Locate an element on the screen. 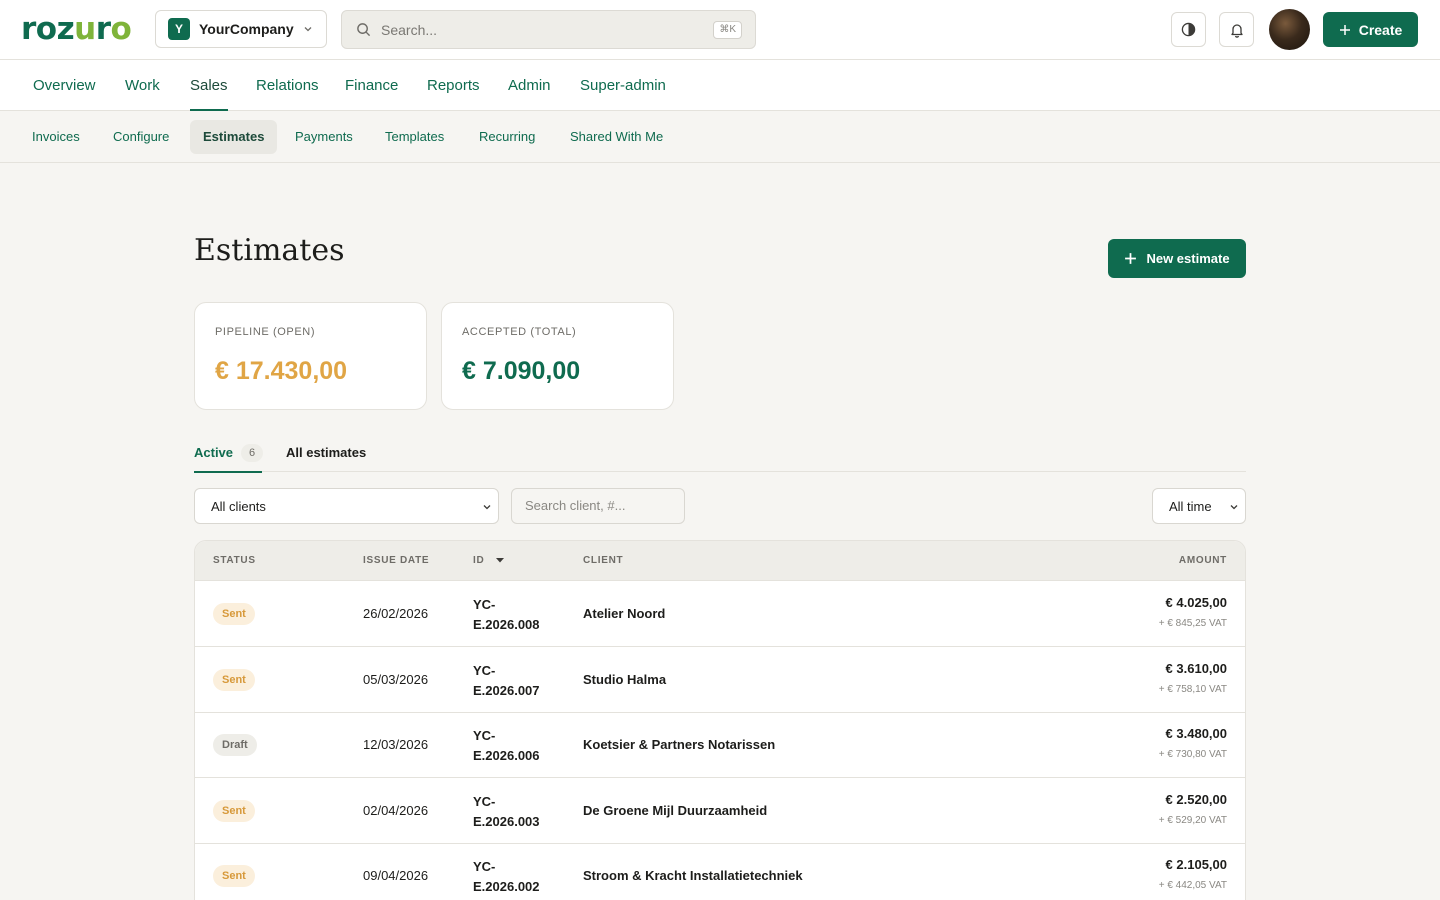 The height and width of the screenshot is (900, 1440). nav-relations: Relations is located at coordinates (287, 85).